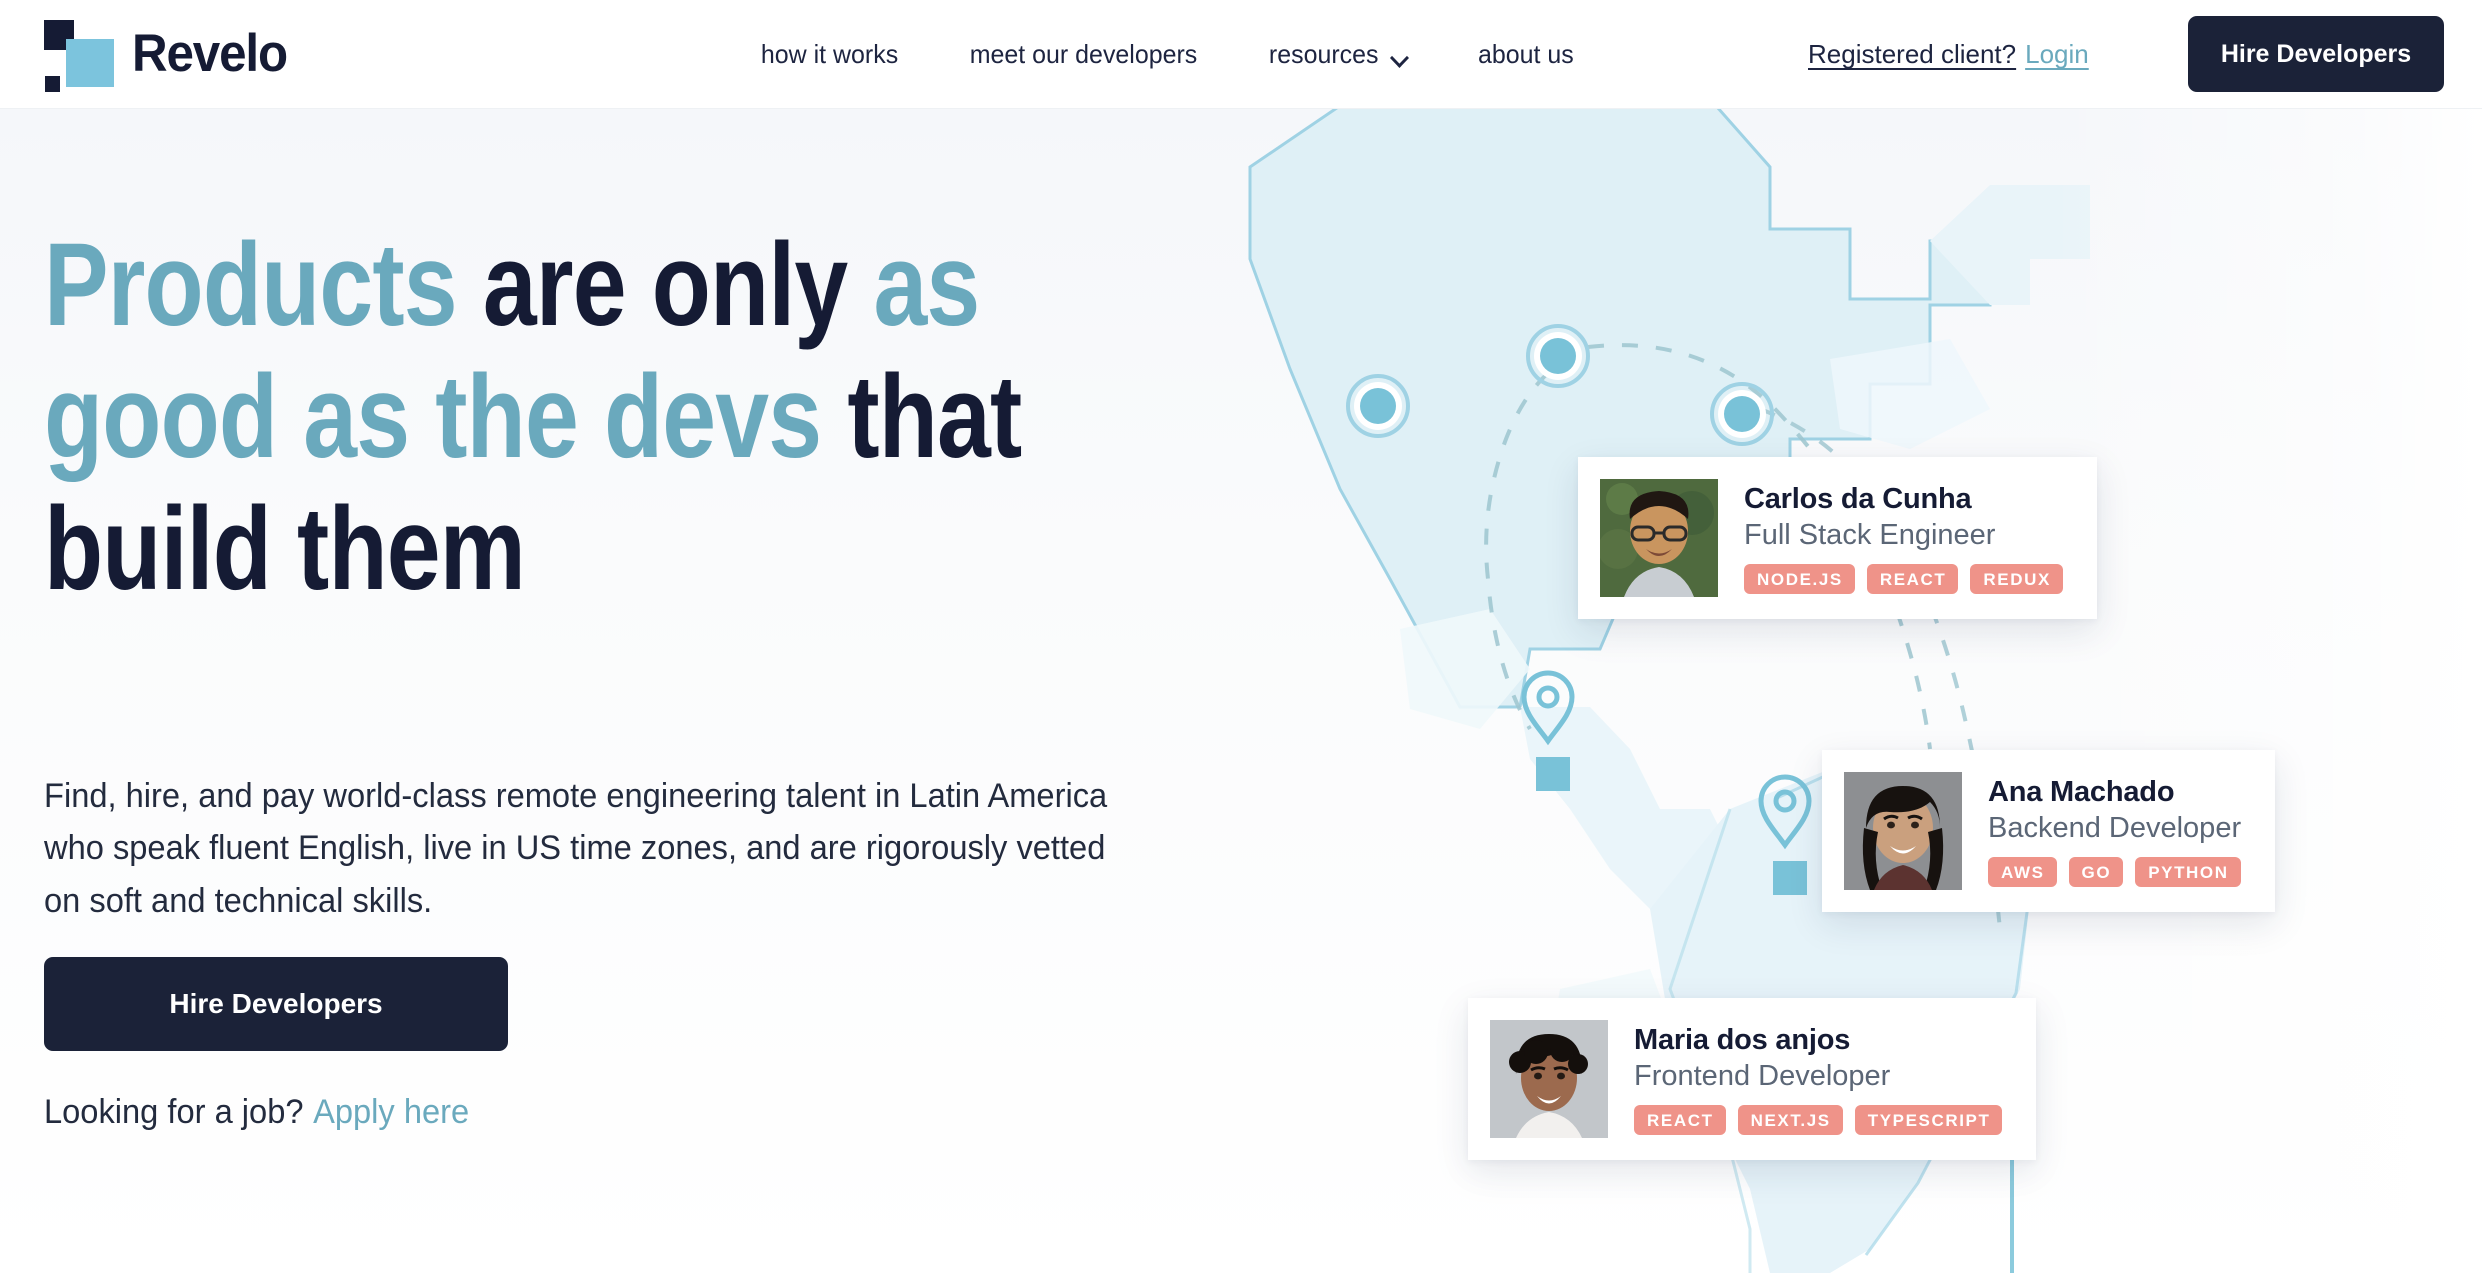 Image resolution: width=2482 pixels, height=1273 pixels. What do you see at coordinates (174, 1112) in the screenshot?
I see `job-prompt-text: Looking for a job?` at bounding box center [174, 1112].